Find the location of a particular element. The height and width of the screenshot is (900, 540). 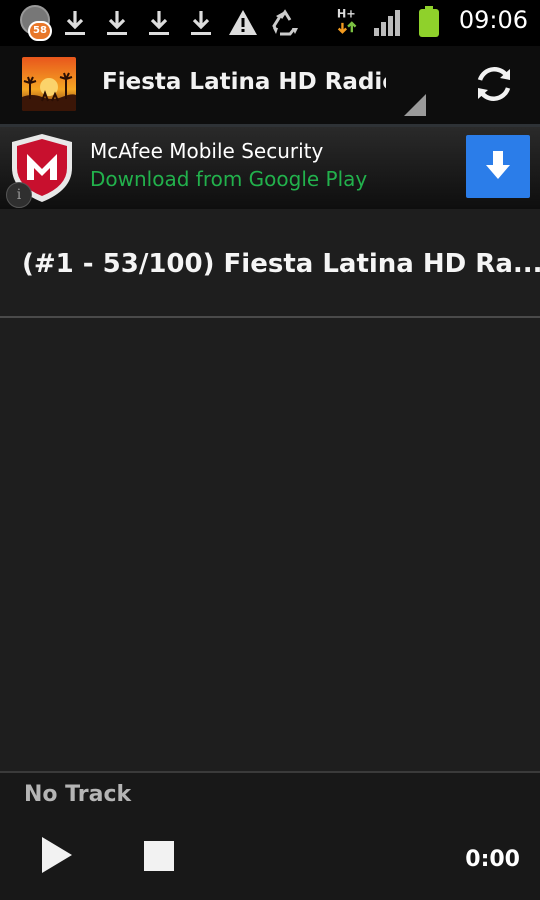

app-logo-icon is located at coordinates (49, 84).